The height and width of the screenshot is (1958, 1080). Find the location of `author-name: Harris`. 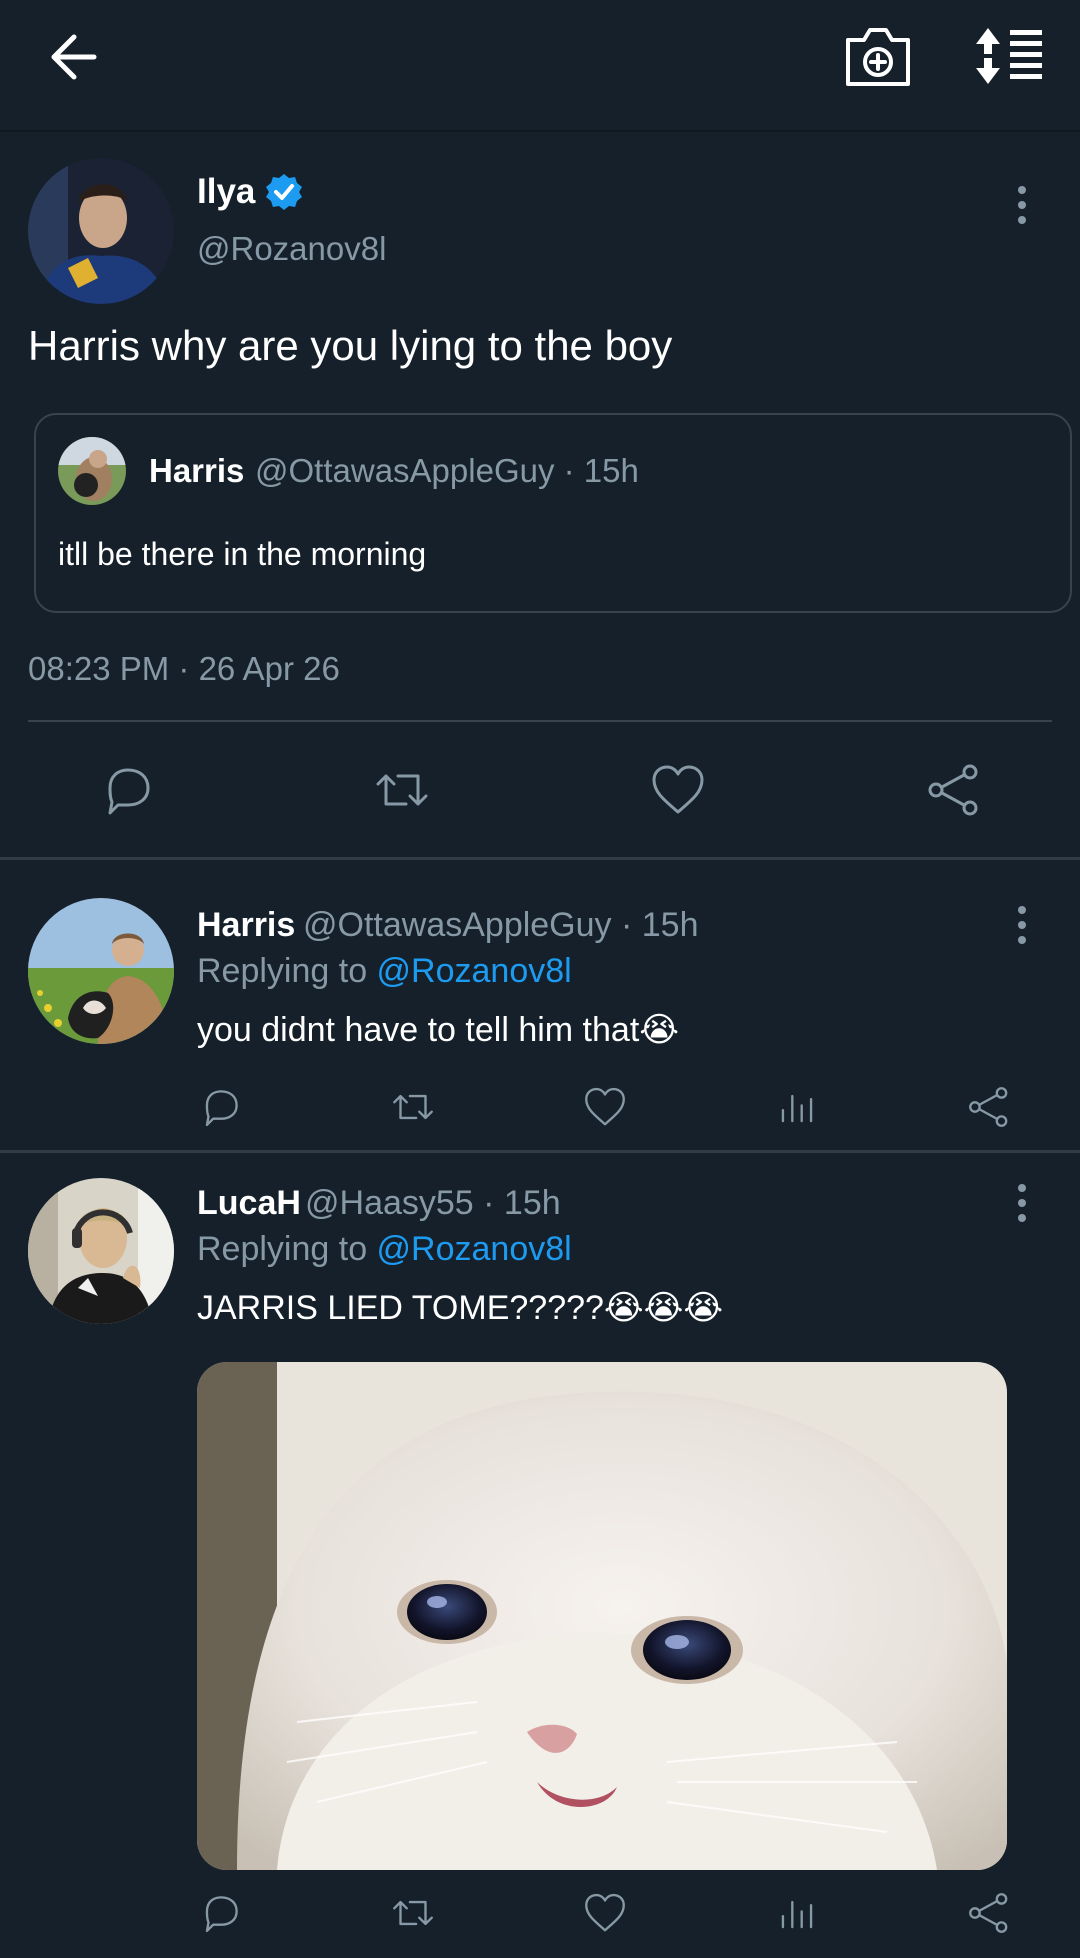

author-name: Harris is located at coordinates (246, 925).